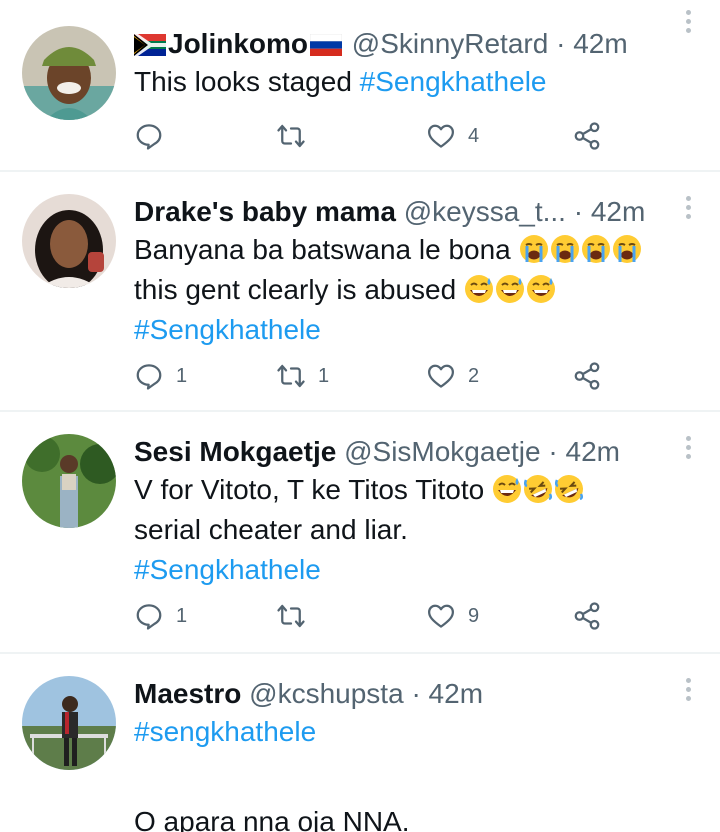 The height and width of the screenshot is (832, 720). What do you see at coordinates (450, 43) in the screenshot?
I see `handle: @SkinnyRetard` at bounding box center [450, 43].